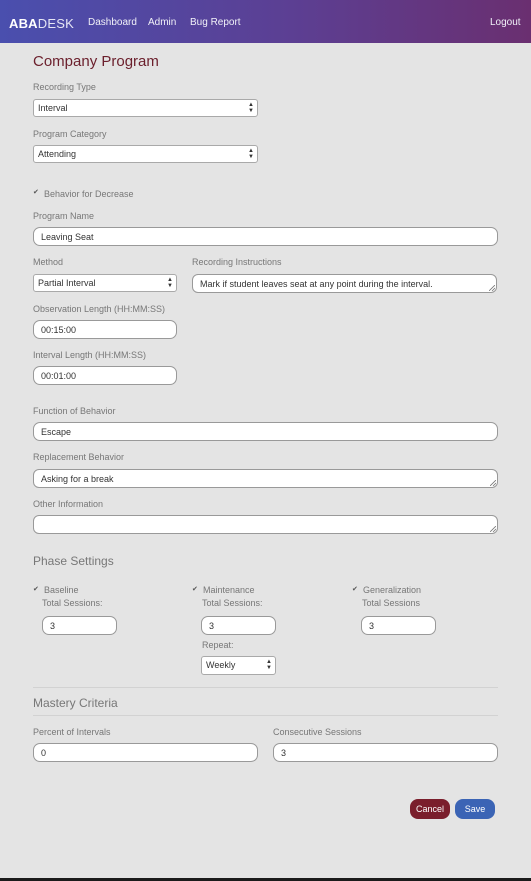 The width and height of the screenshot is (531, 881). Describe the element at coordinates (79, 625) in the screenshot. I see `baseline-sessions-input: 3` at that location.